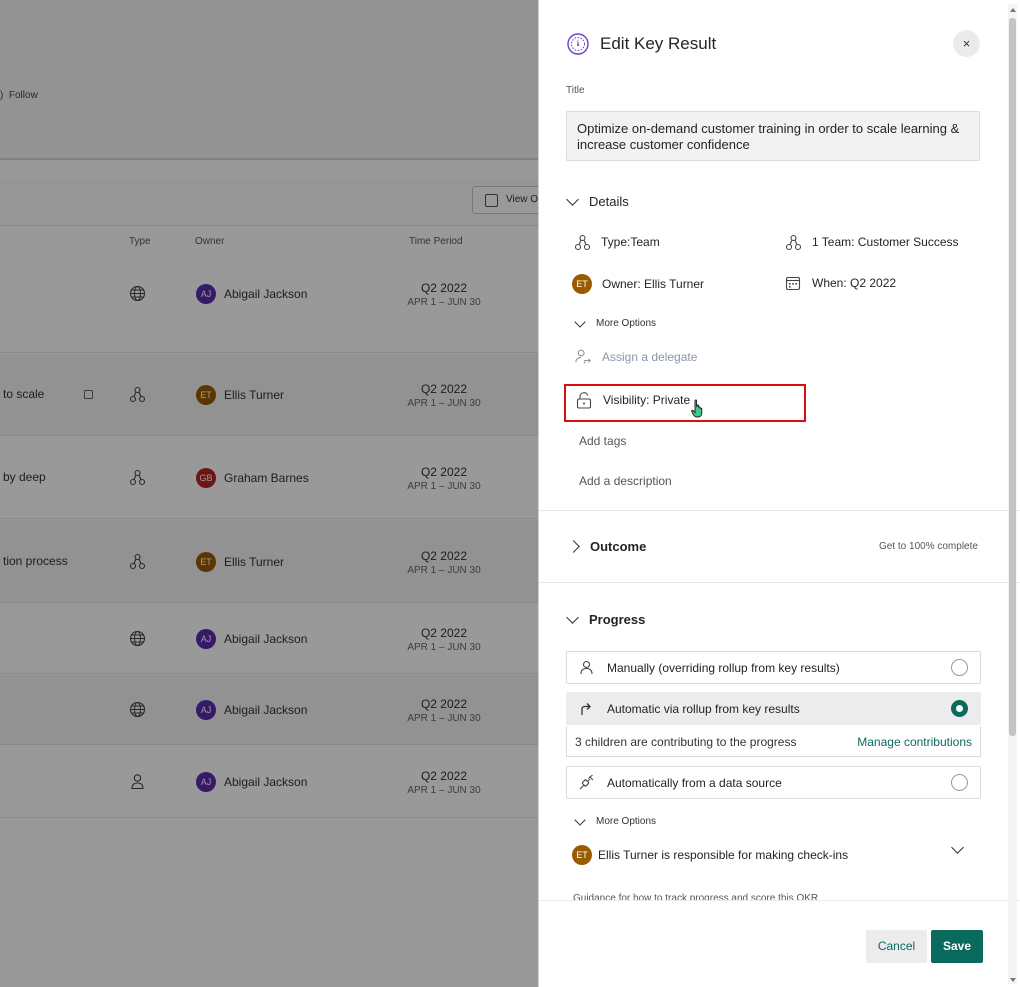 This screenshot has width=1020, height=987. What do you see at coordinates (630, 242) in the screenshot?
I see `type-value: Type:Team` at bounding box center [630, 242].